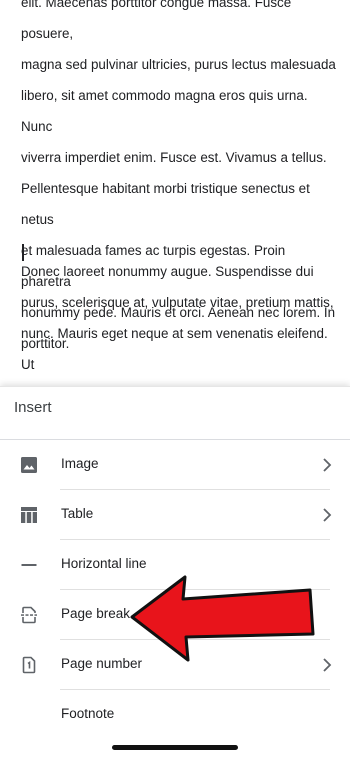 The width and height of the screenshot is (350, 758). I want to click on home-indicator, so click(175, 747).